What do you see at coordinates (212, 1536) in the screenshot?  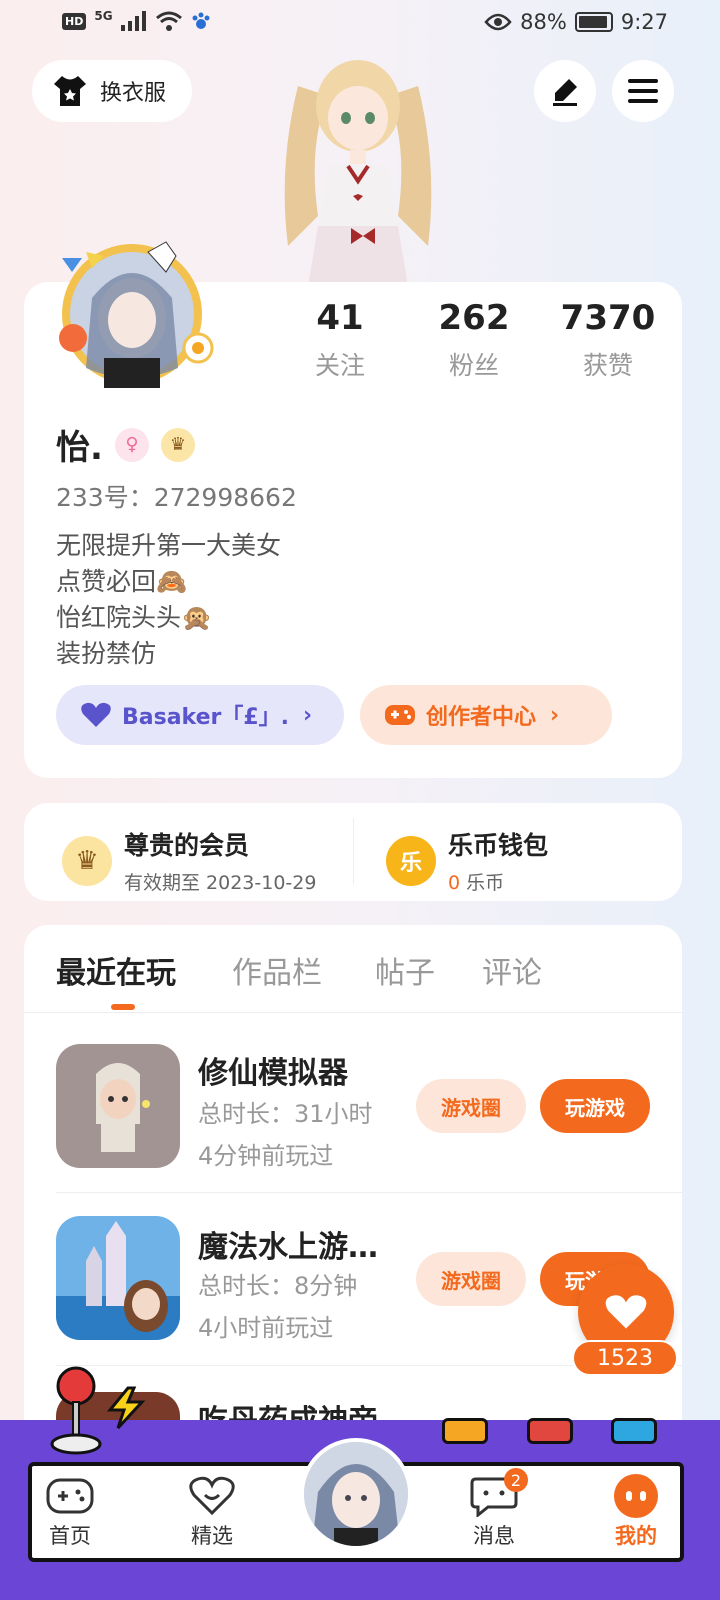 I see `nav-featured-label: 精选` at bounding box center [212, 1536].